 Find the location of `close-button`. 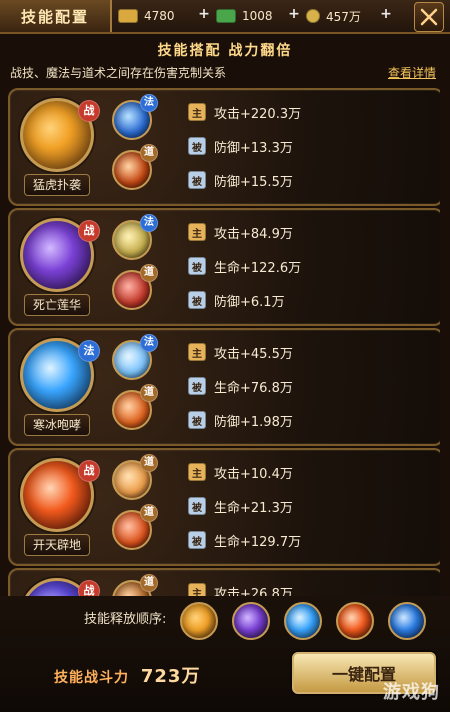

close-button is located at coordinates (429, 17).